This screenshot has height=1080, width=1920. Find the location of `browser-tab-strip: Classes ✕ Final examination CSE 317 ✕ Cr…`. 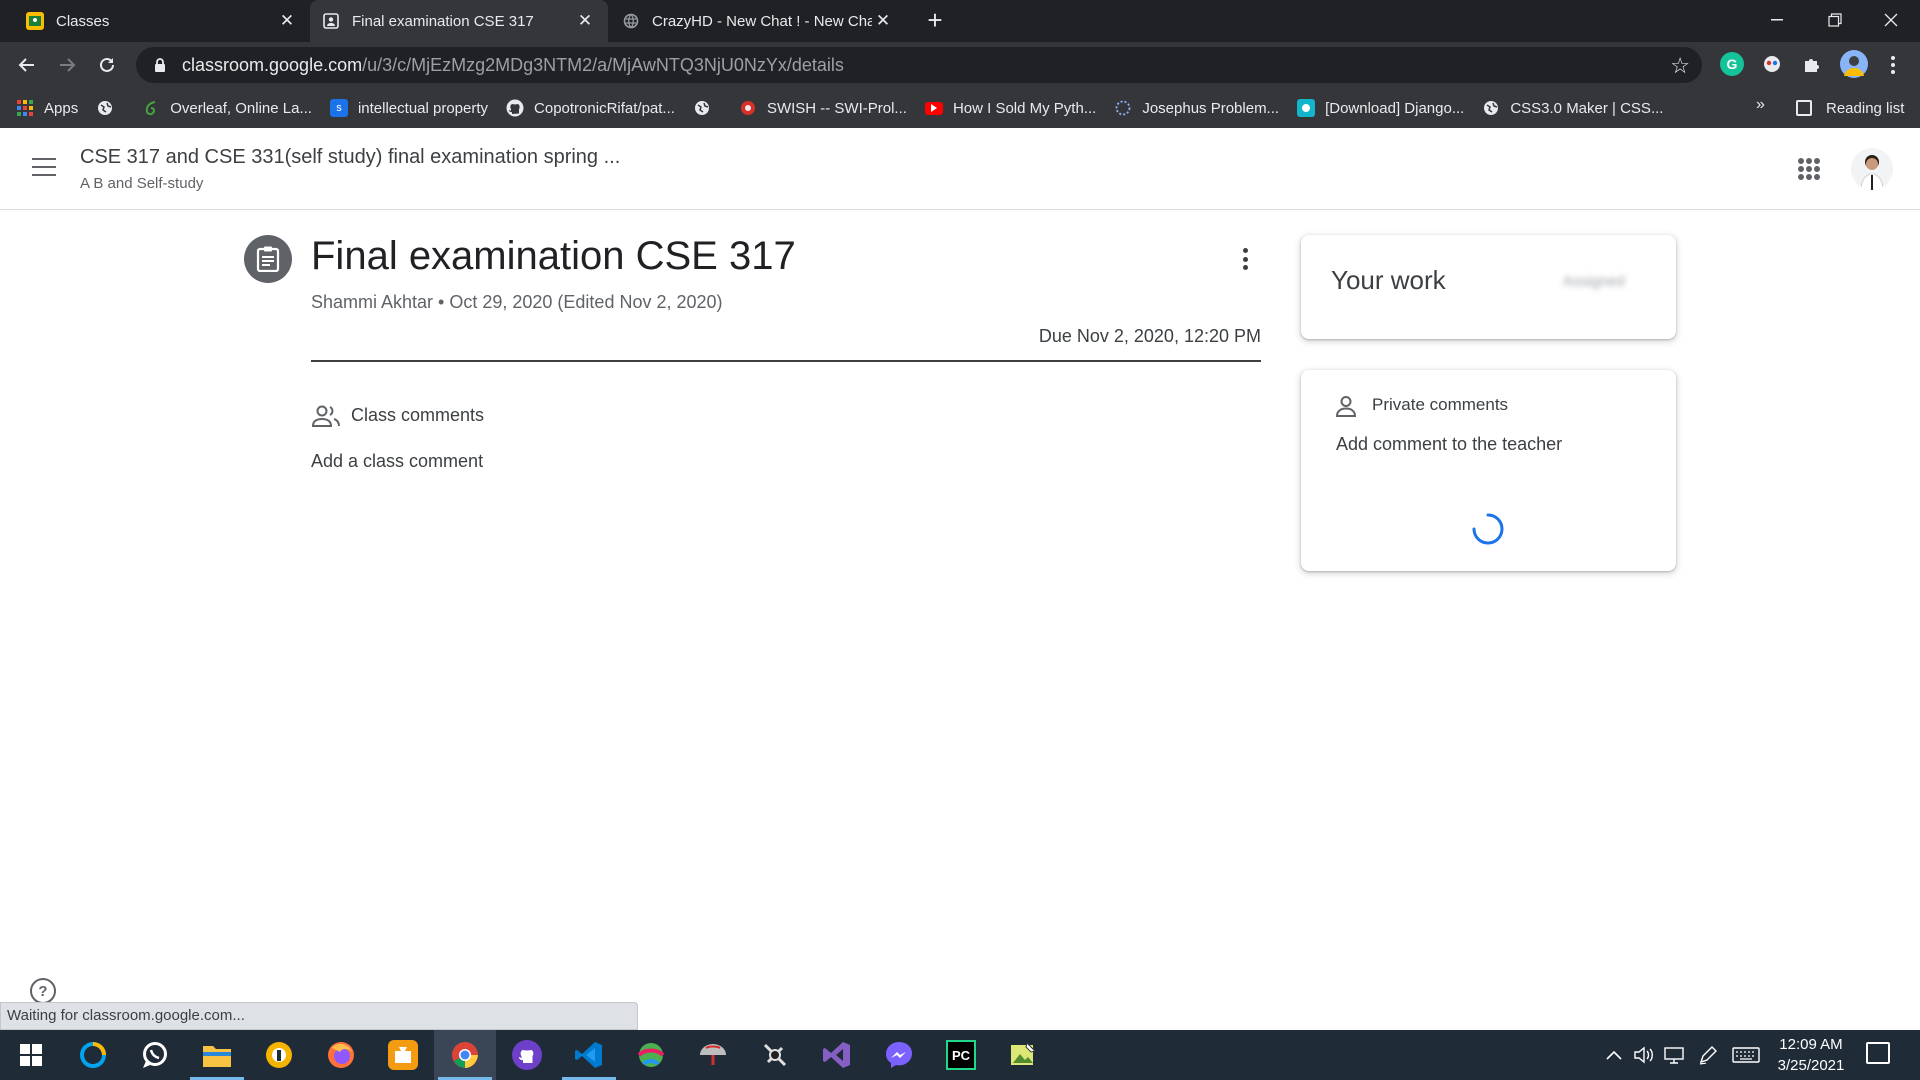

browser-tab-strip: Classes ✕ Final examination CSE 317 ✕ Cr… is located at coordinates (960, 21).